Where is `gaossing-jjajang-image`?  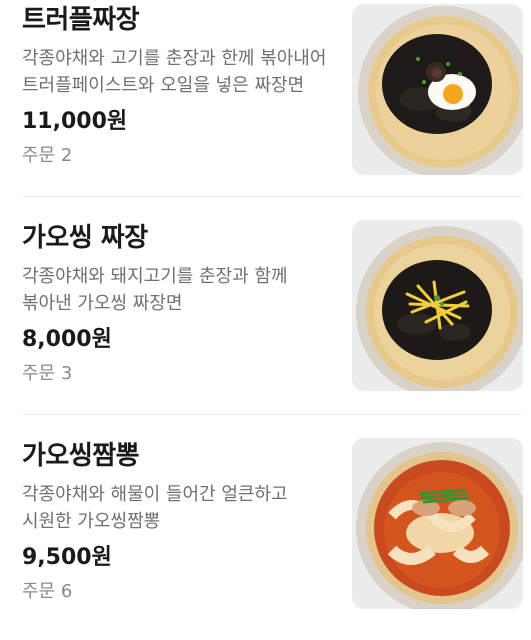
gaossing-jjajang-image is located at coordinates (437, 305).